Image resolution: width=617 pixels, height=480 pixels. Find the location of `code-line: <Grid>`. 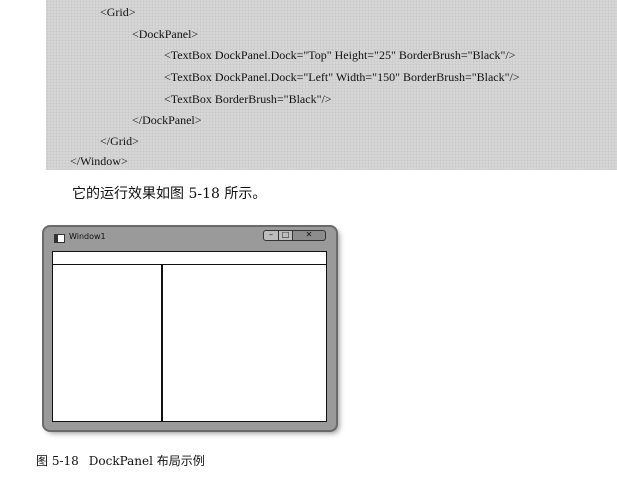

code-line: <Grid> is located at coordinates (118, 12).